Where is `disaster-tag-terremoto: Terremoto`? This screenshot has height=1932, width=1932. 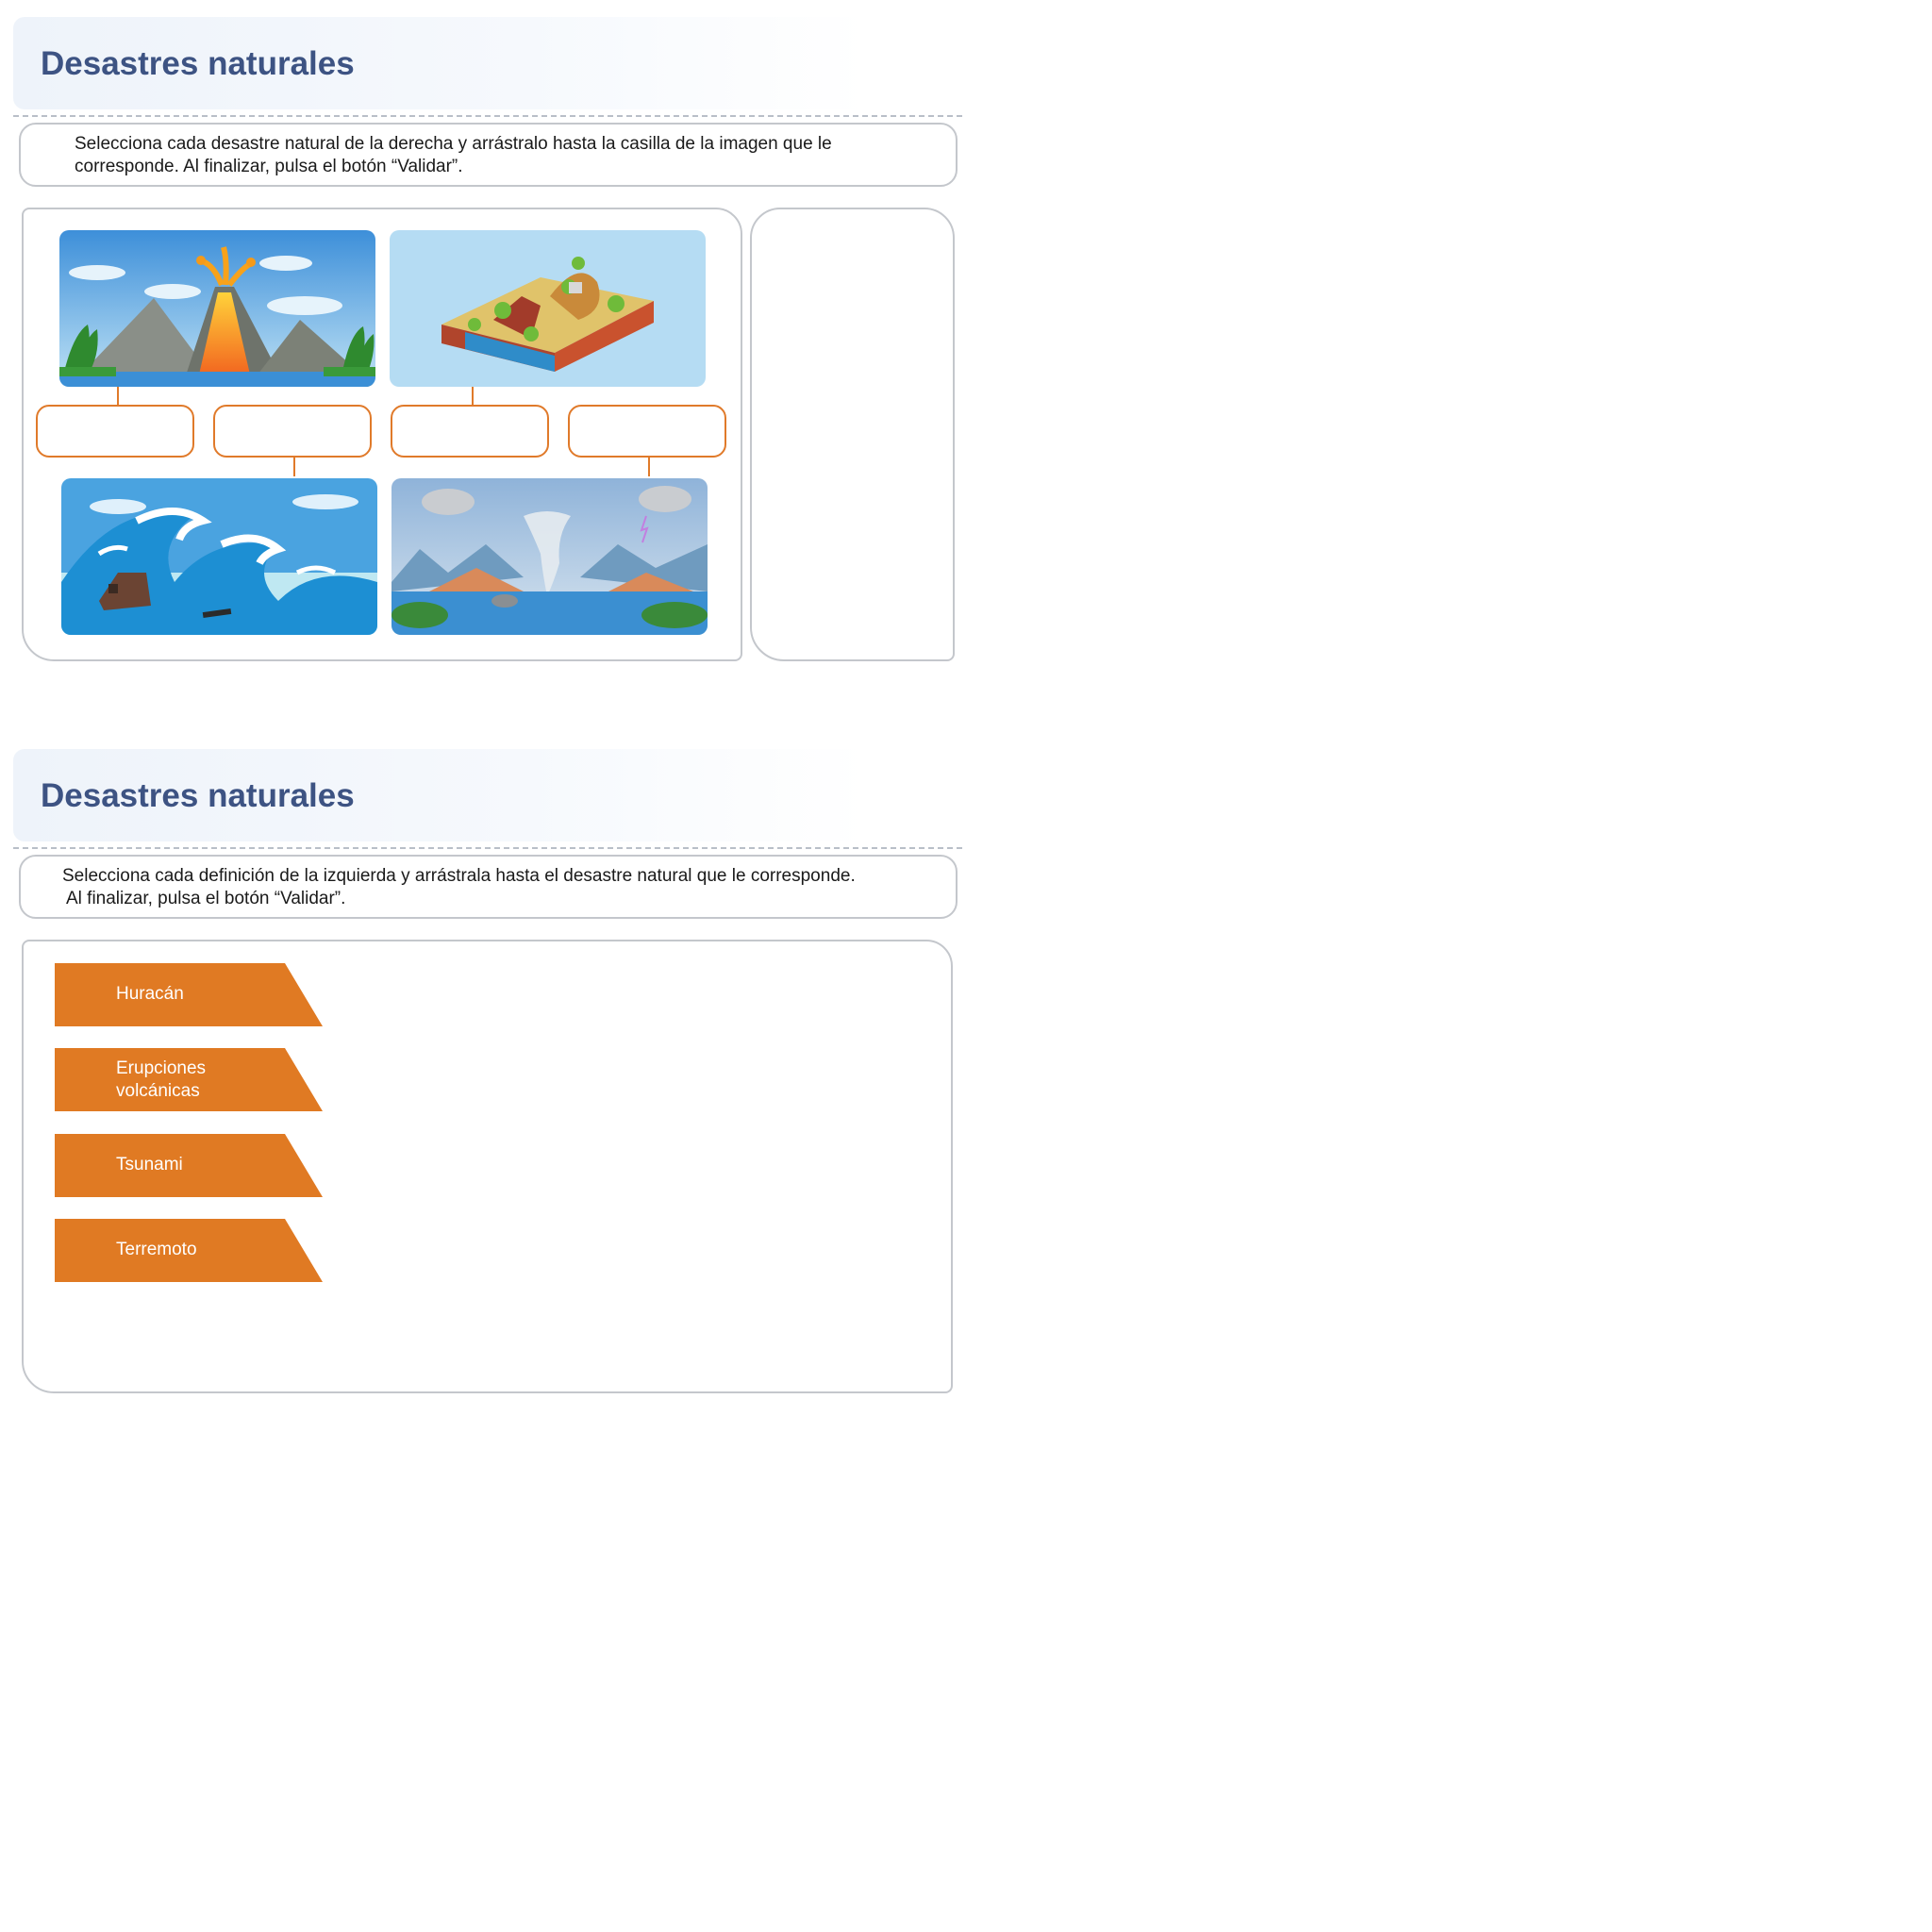 disaster-tag-terremoto: Terremoto is located at coordinates (189, 1250).